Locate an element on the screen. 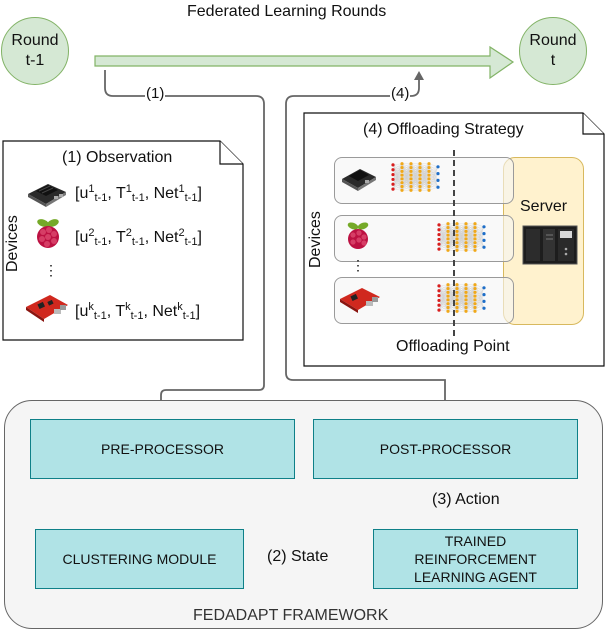  offloading-point-label: Offloading Point is located at coordinates (453, 347).